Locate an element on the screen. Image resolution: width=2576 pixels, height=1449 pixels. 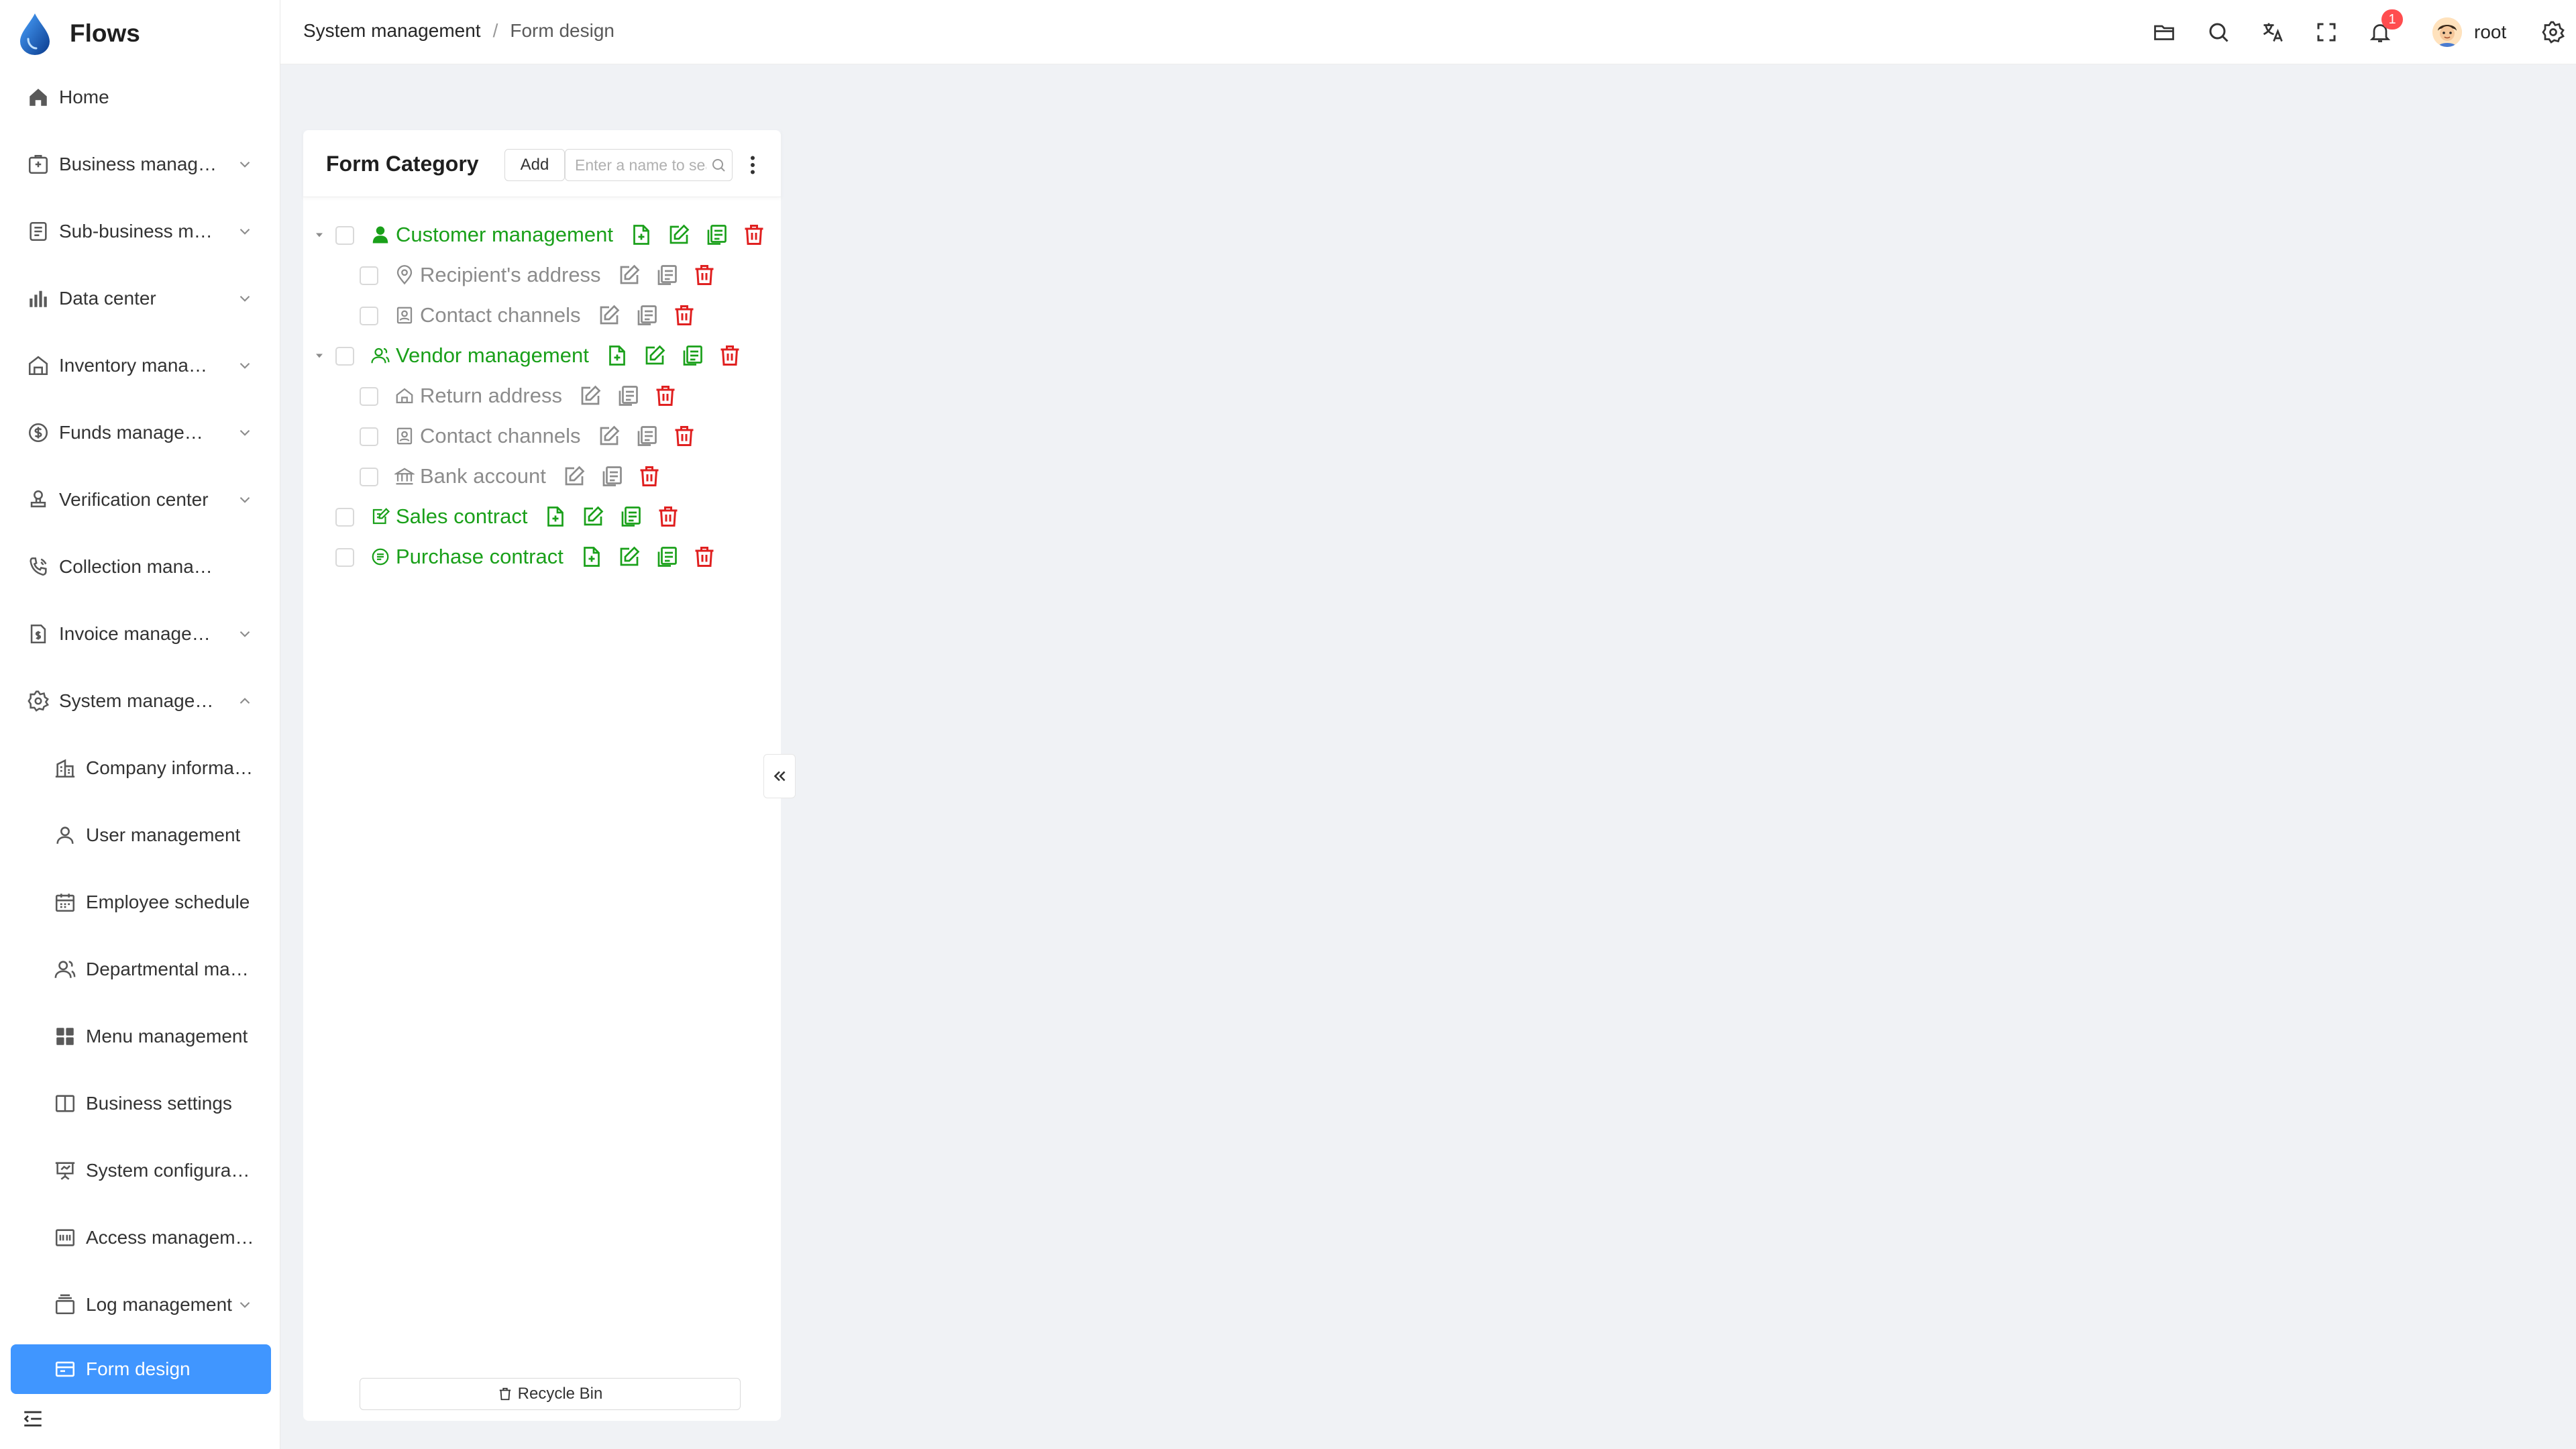
tree-node-label: Contact channels is located at coordinates (500, 315).